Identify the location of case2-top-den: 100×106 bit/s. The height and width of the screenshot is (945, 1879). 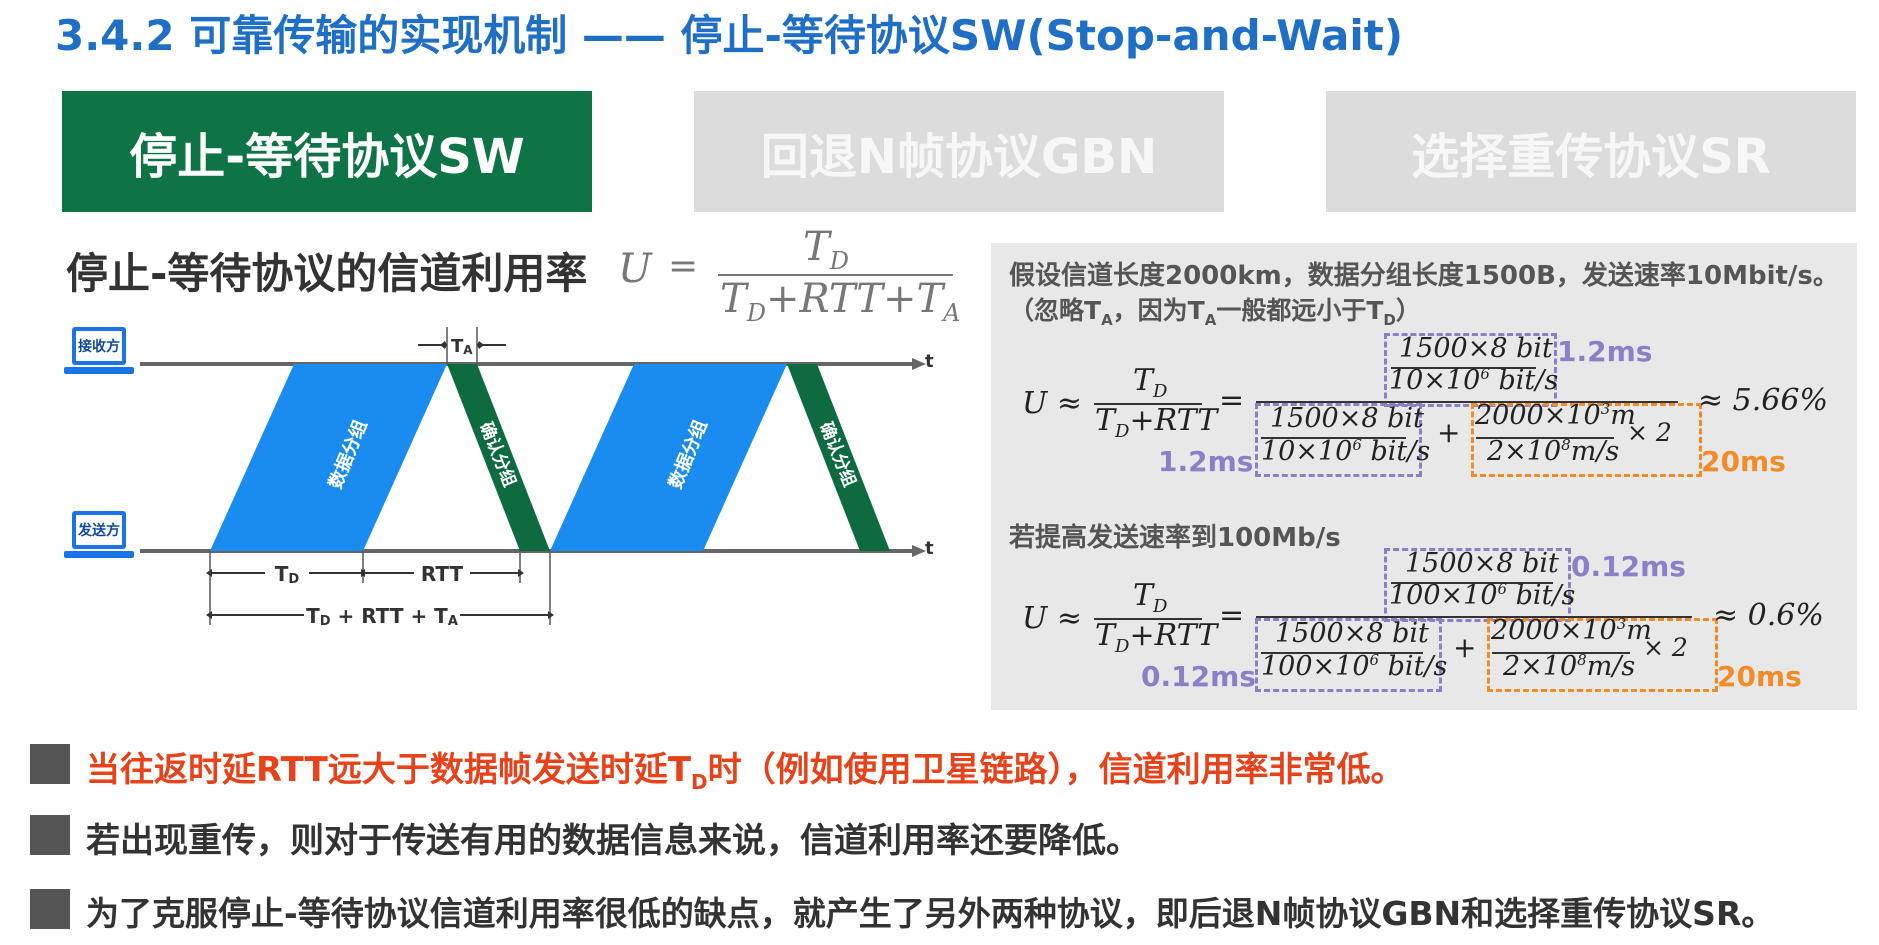
(1482, 595).